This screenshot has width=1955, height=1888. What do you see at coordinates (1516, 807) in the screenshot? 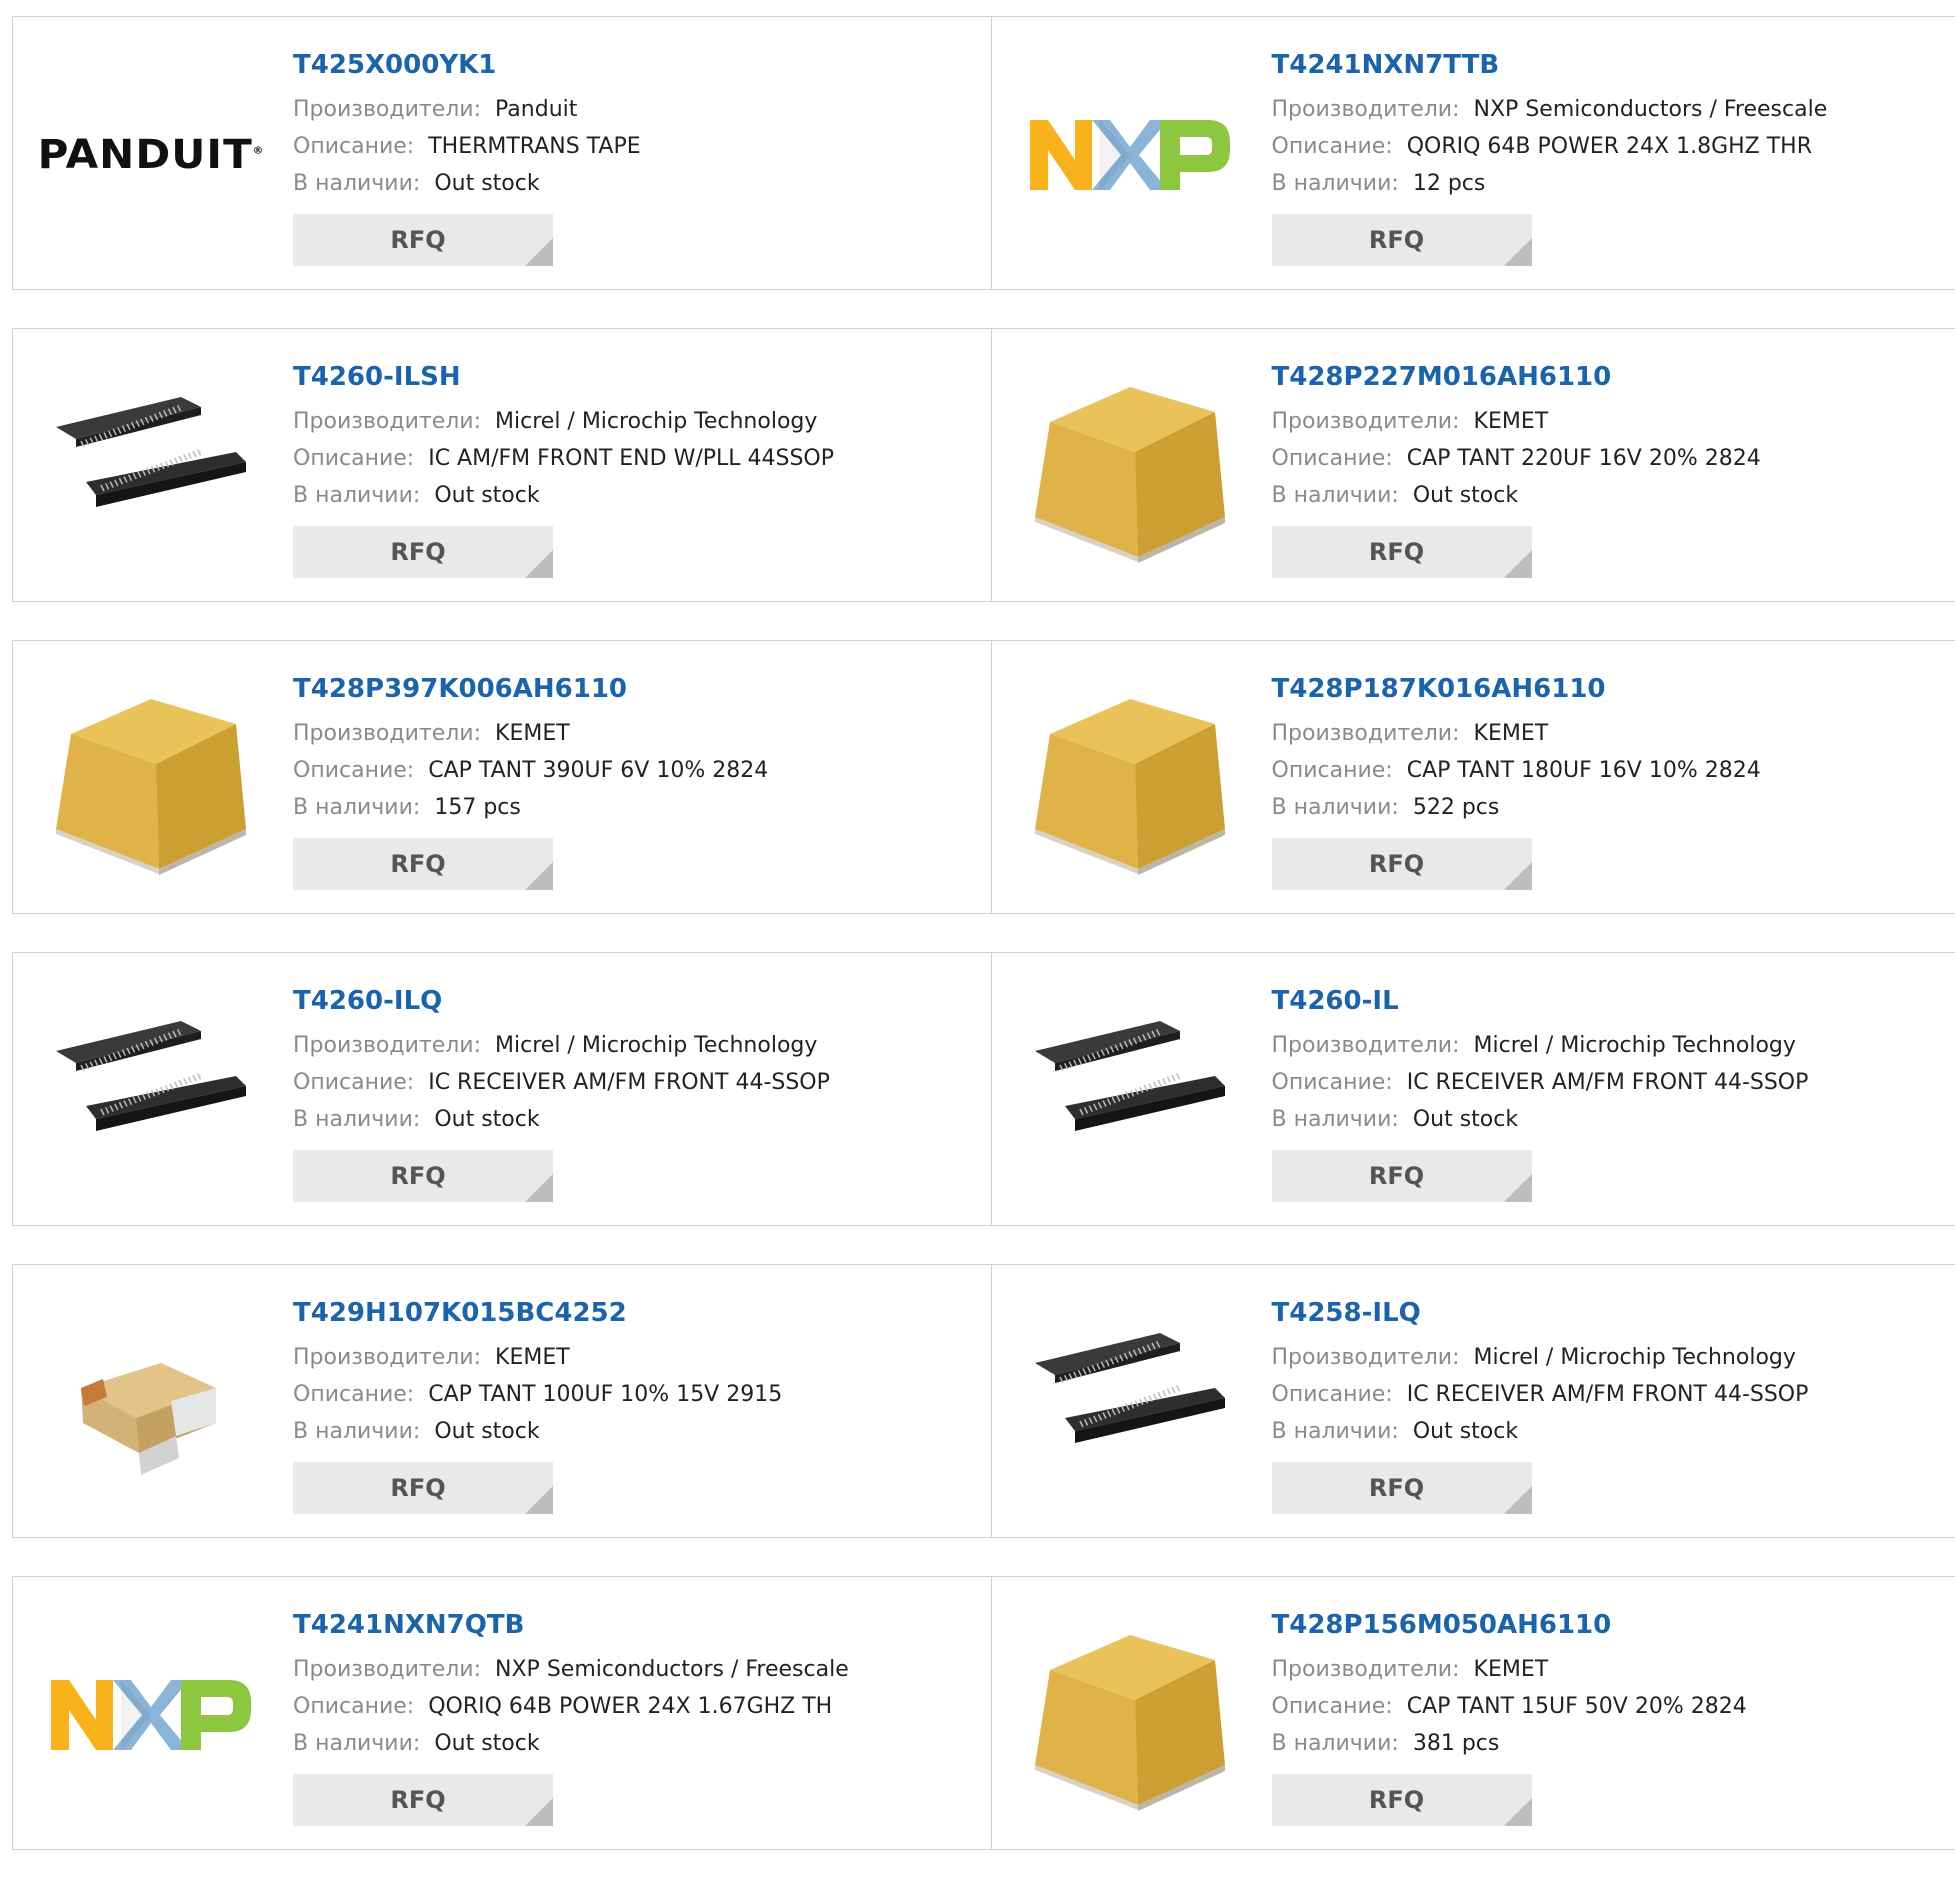
I see `stock-line: В наличии:522 pcs` at bounding box center [1516, 807].